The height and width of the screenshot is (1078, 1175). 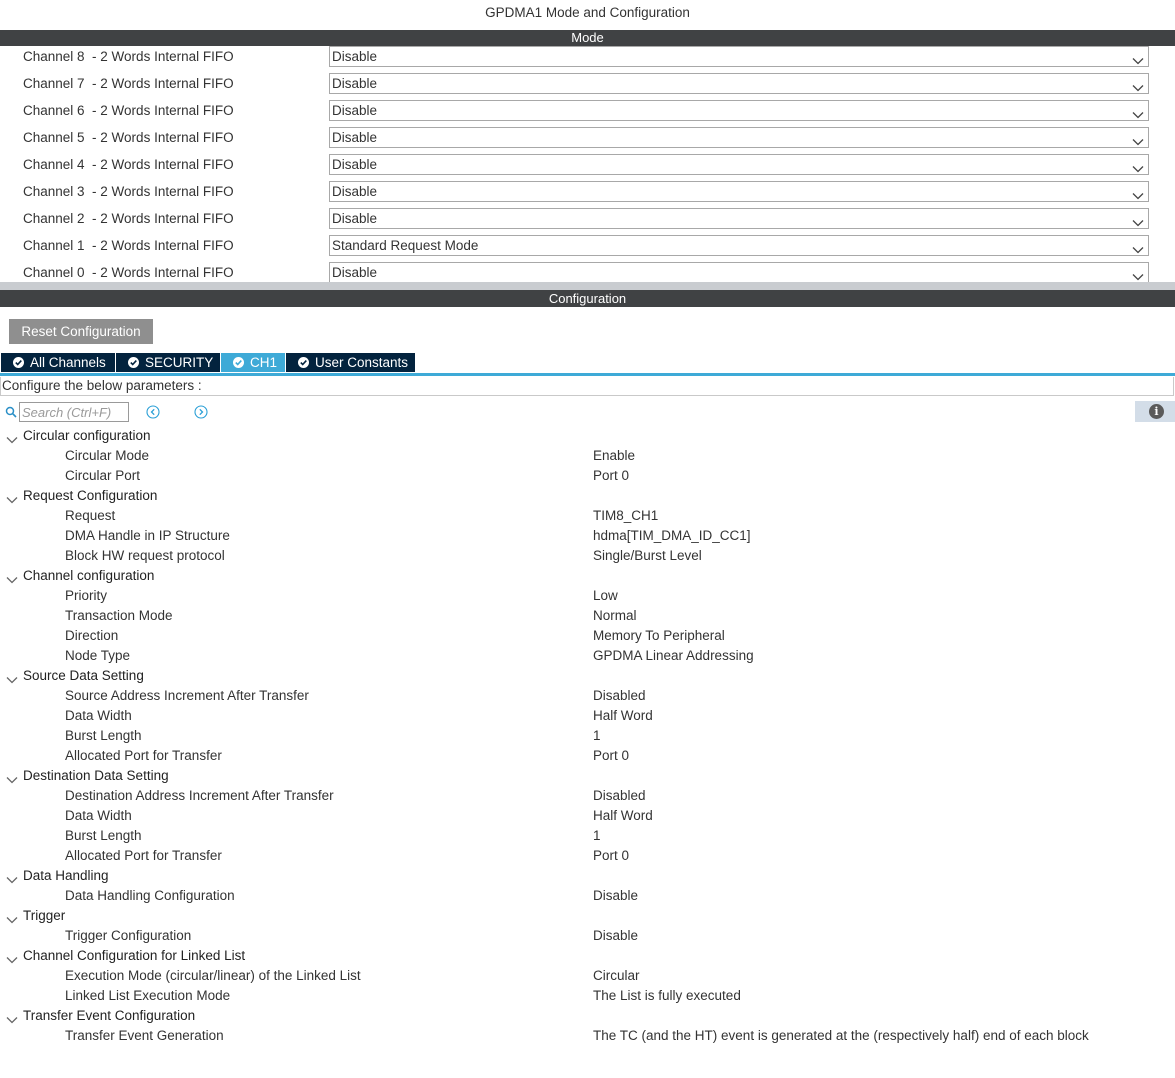 What do you see at coordinates (587, 476) in the screenshot?
I see `parameter-row: Circular Port Port 0` at bounding box center [587, 476].